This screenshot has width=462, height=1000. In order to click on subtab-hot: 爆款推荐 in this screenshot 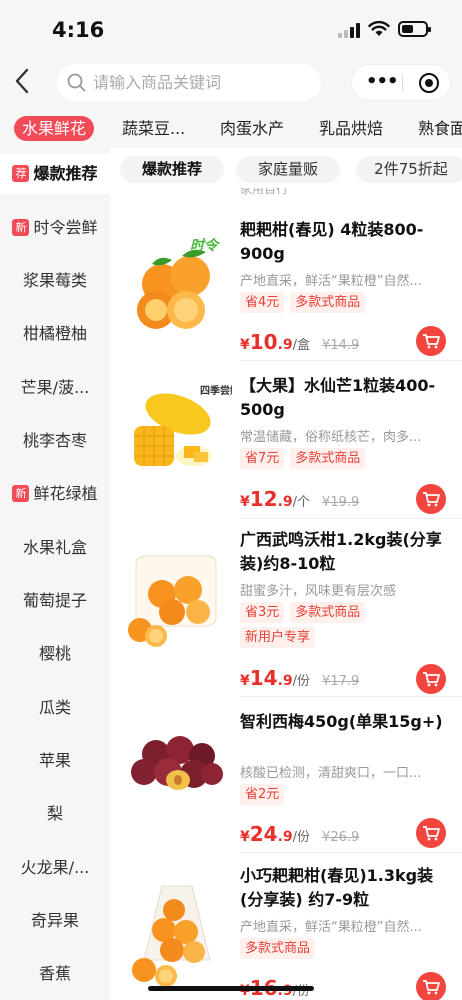, I will do `click(172, 169)`.